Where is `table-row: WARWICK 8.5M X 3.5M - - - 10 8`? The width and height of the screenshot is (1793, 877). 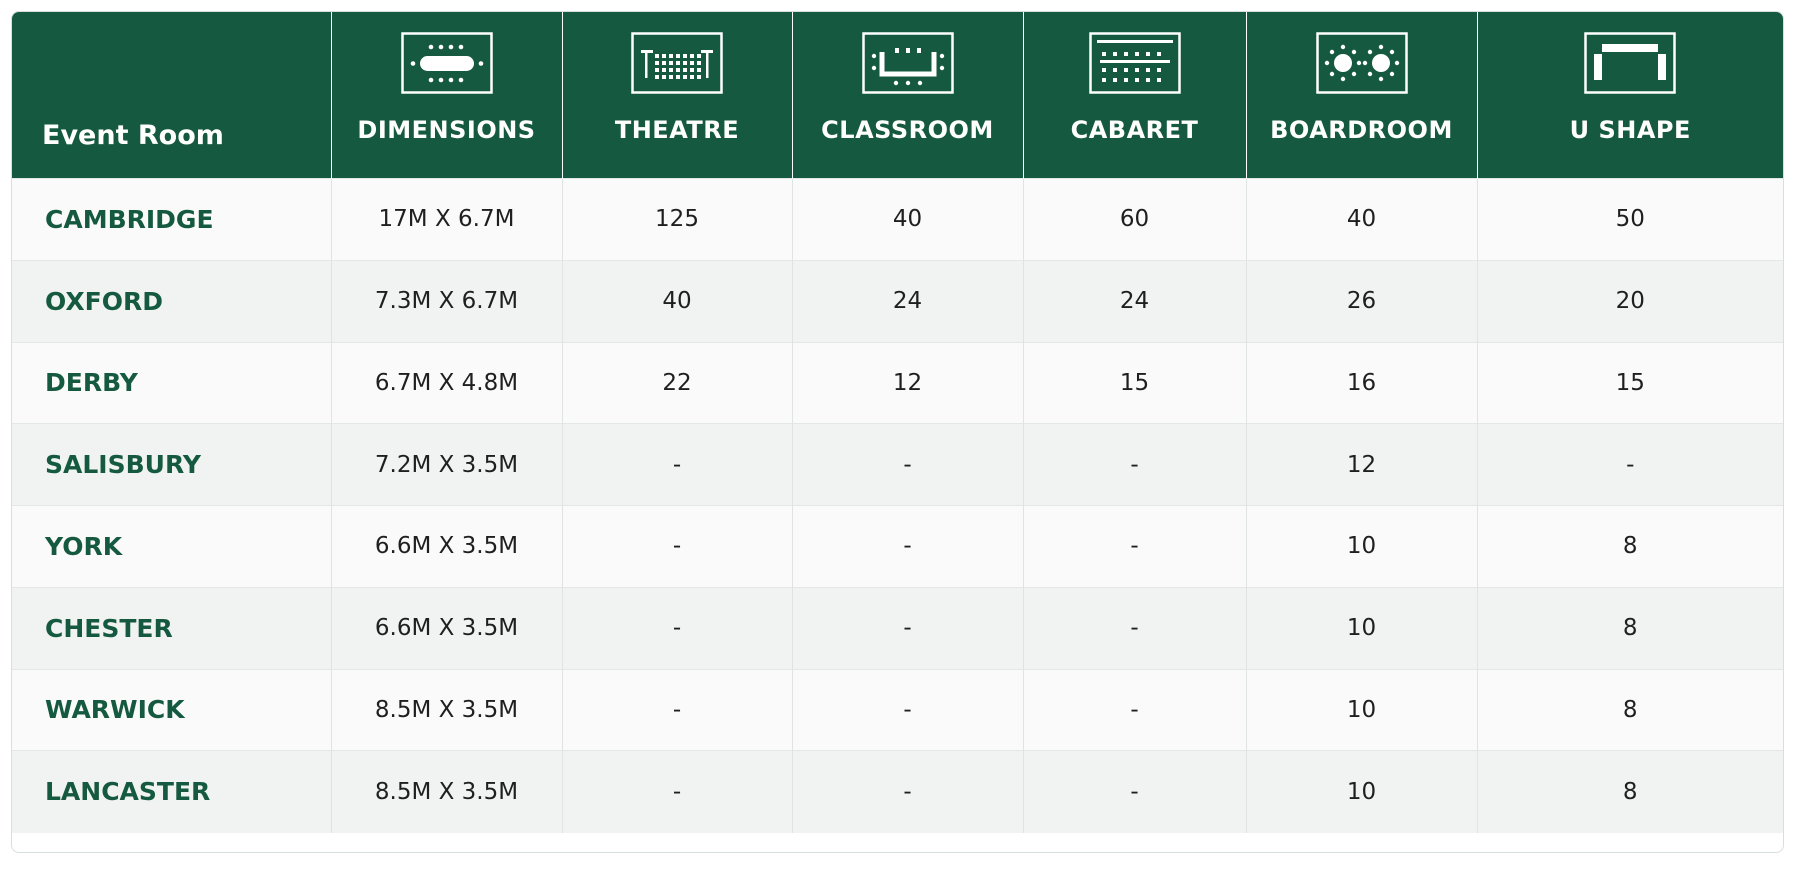 table-row: WARWICK 8.5M X 3.5M - - - 10 8 is located at coordinates (897, 709).